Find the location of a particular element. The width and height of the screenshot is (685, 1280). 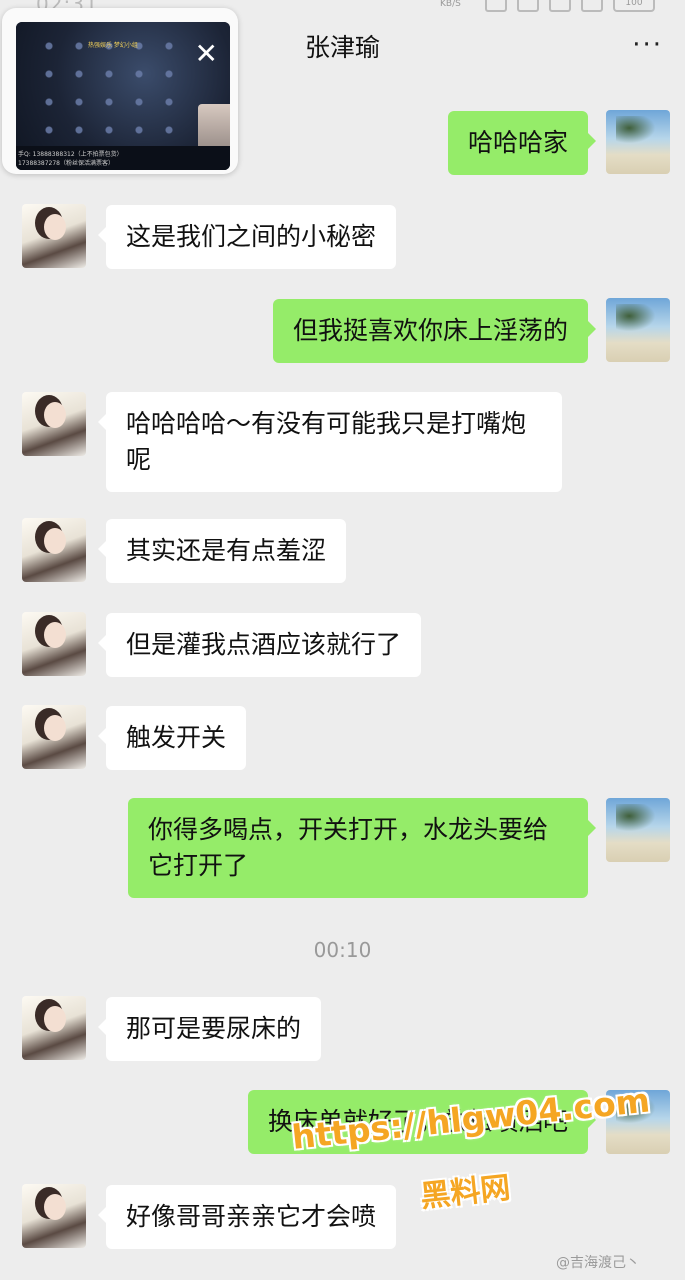

message-timestamp: 00:10 is located at coordinates (342, 950).